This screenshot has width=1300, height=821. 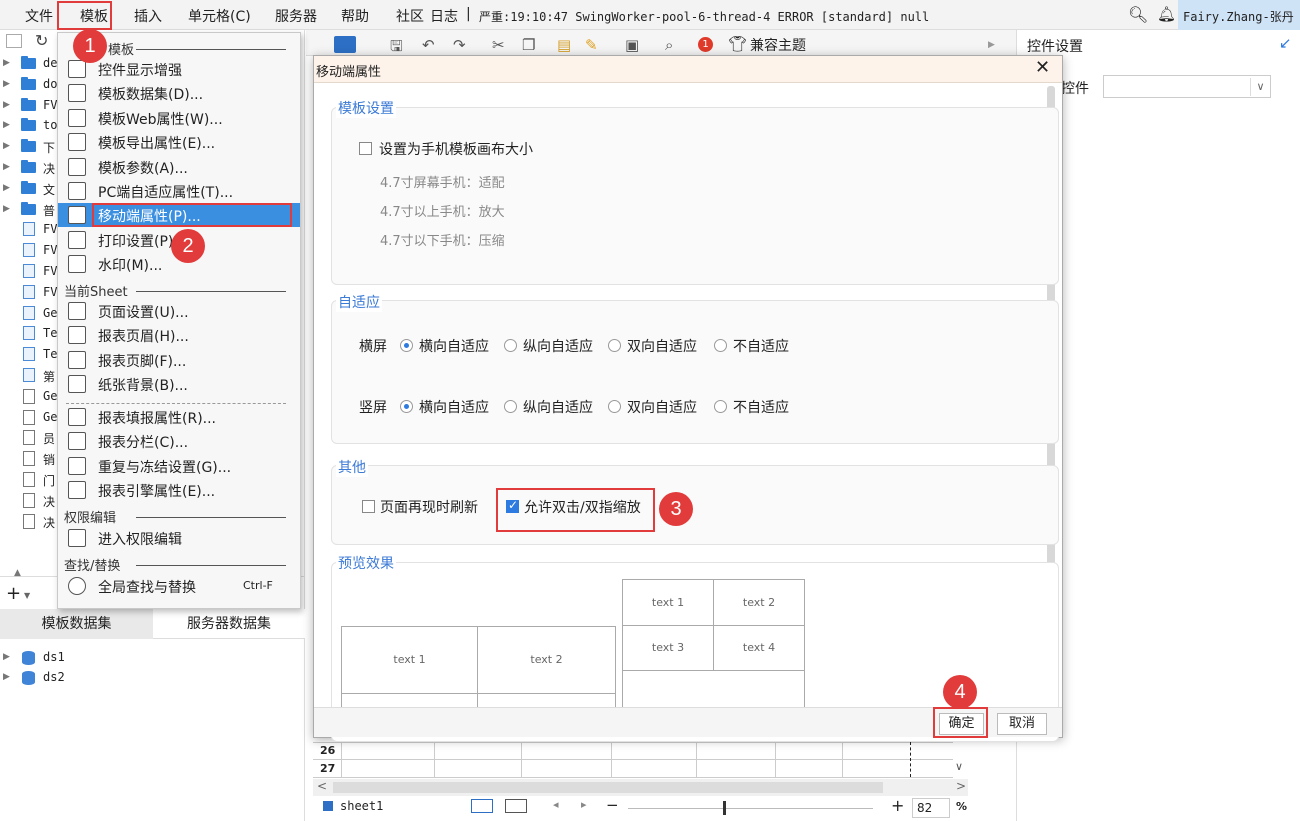 I want to click on new-folder-icon, so click(x=14, y=41).